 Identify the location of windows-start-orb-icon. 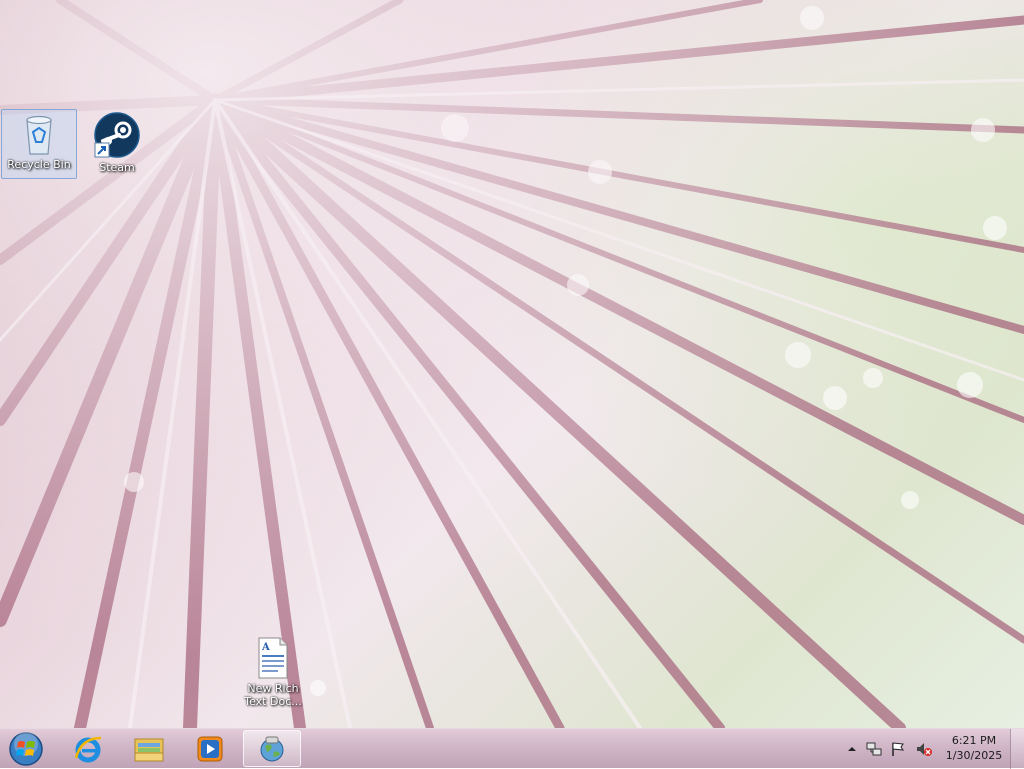
(26, 749).